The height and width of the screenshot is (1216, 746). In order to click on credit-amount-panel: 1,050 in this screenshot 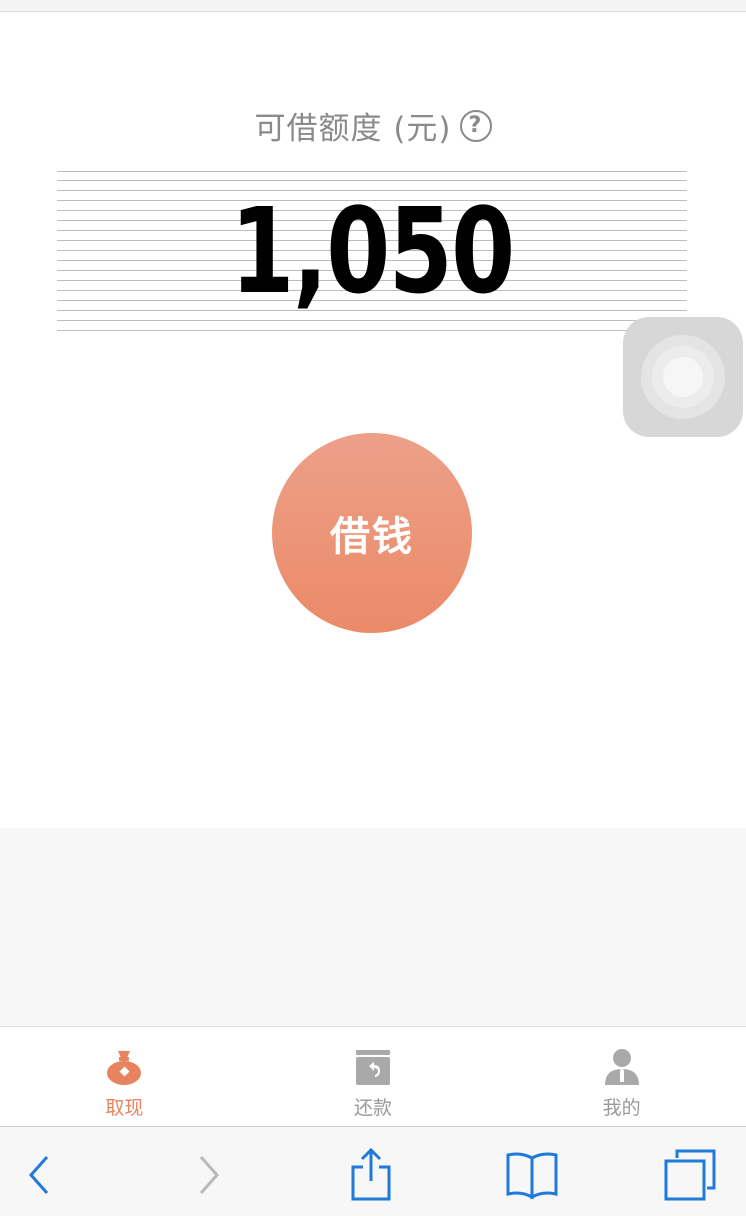, I will do `click(372, 253)`.